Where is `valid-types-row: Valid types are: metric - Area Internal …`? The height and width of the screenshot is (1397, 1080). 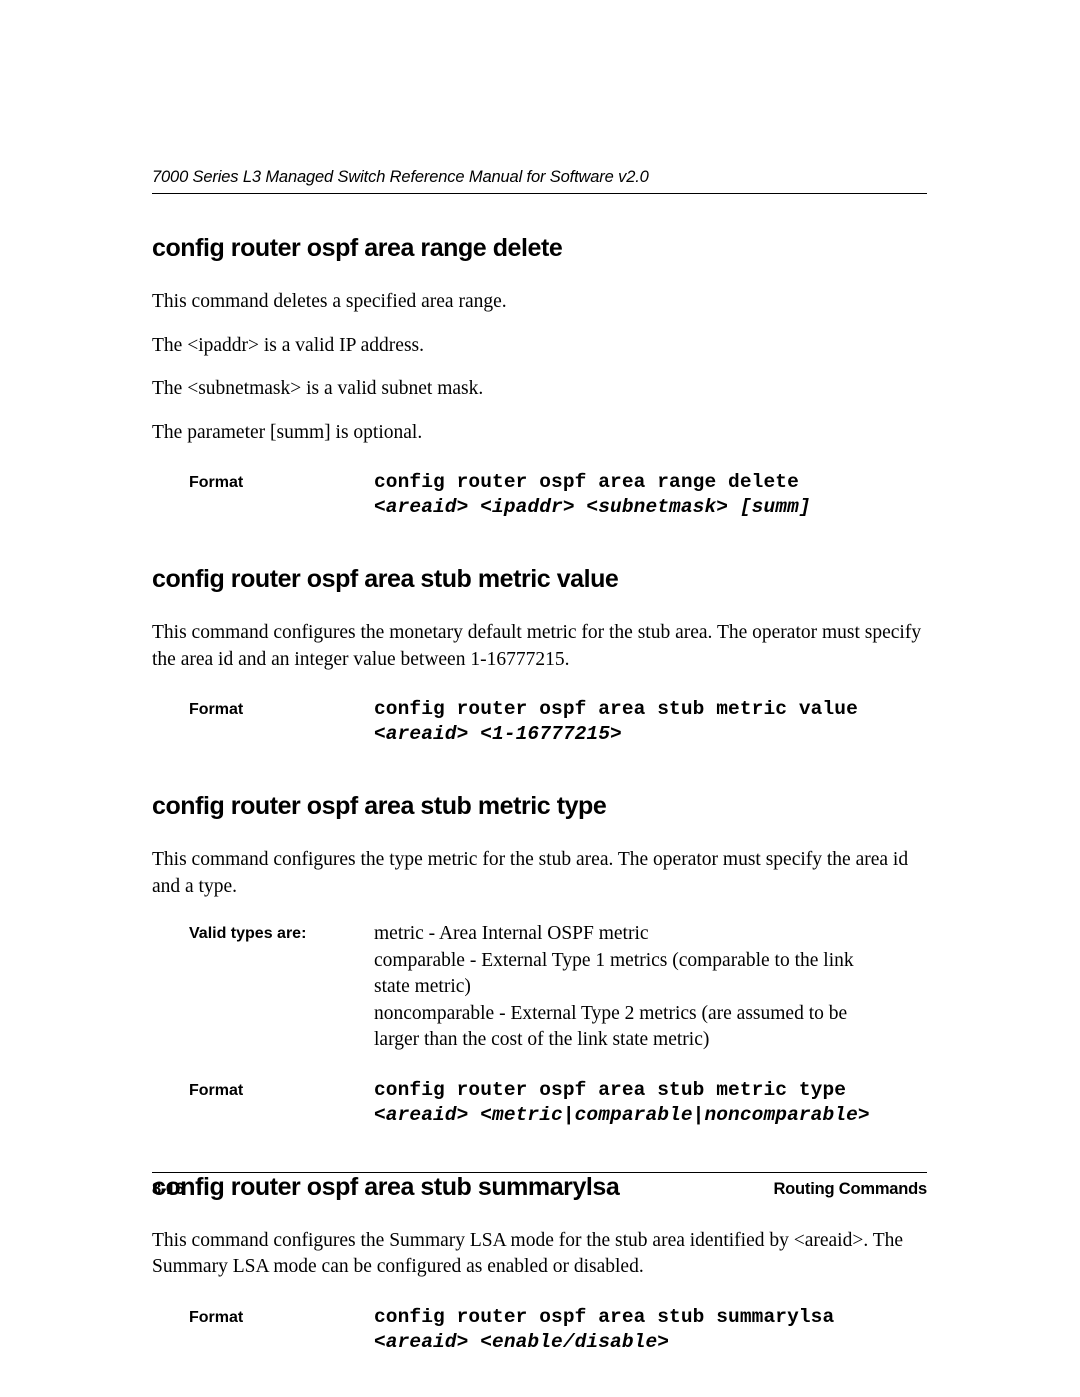 valid-types-row: Valid types are: metric - Area Internal … is located at coordinates (539, 987).